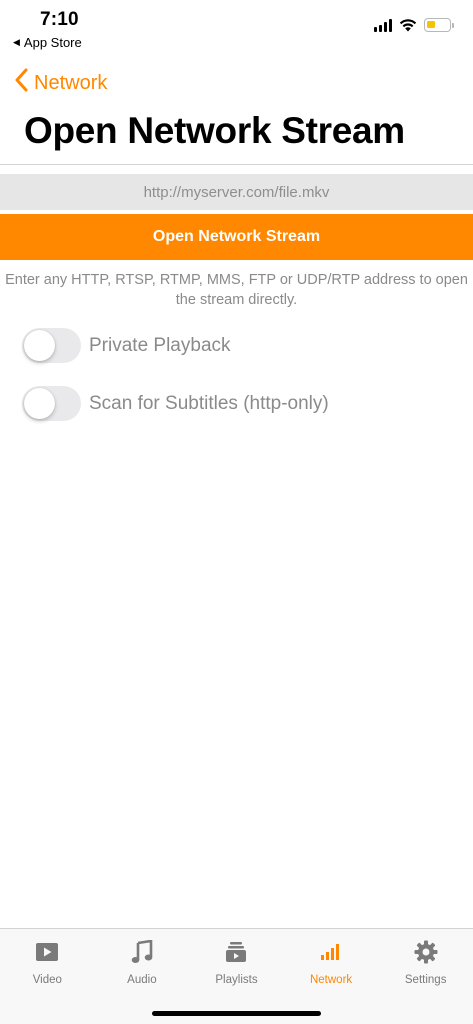 The image size is (473, 1024). What do you see at coordinates (439, 25) in the screenshot?
I see `battery-icon` at bounding box center [439, 25].